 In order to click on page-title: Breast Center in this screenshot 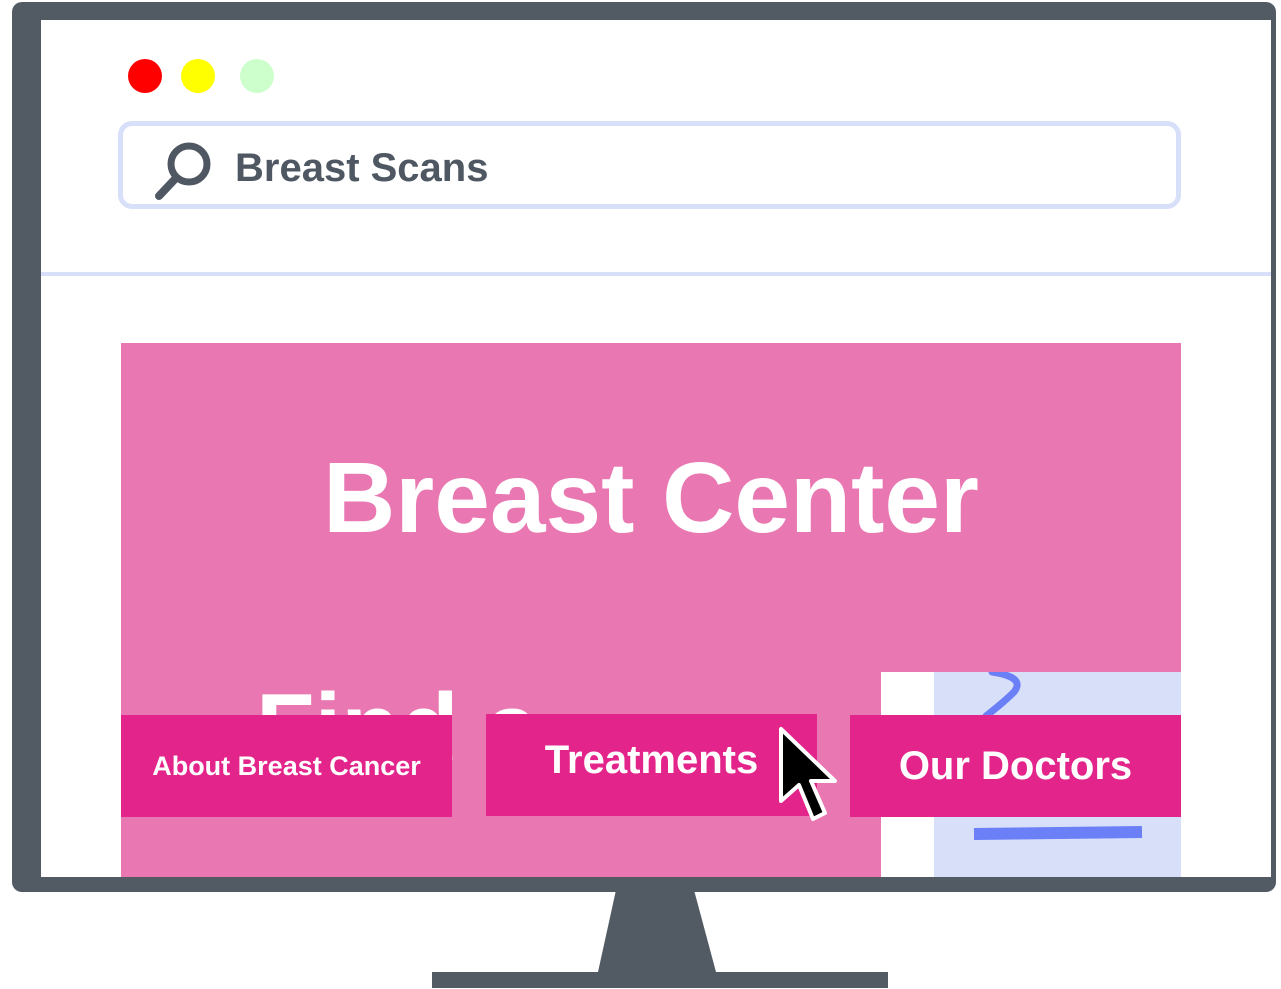, I will do `click(651, 498)`.